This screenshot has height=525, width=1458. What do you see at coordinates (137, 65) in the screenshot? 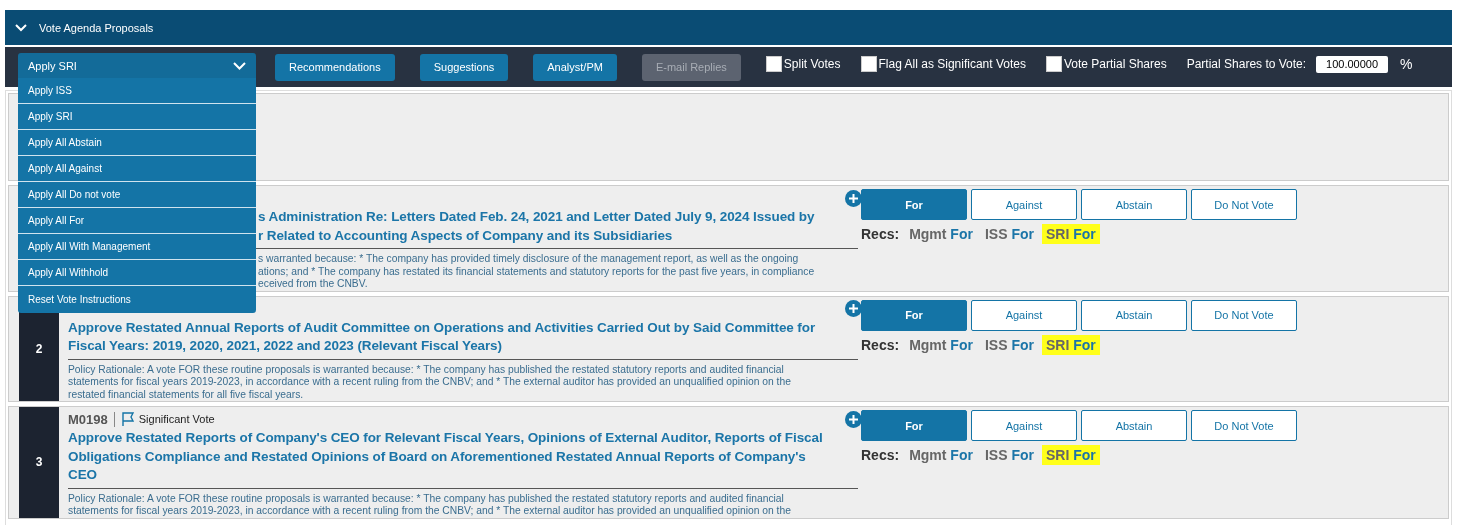
I see `apply-dropdown: Apply SRI` at bounding box center [137, 65].